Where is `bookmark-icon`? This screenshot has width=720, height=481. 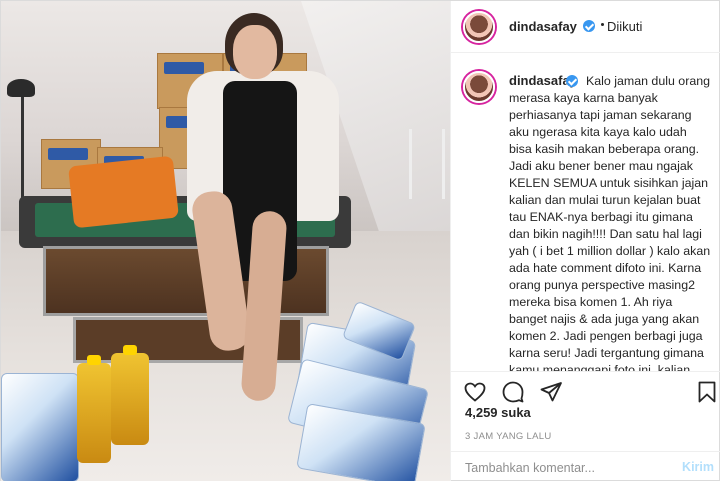 bookmark-icon is located at coordinates (707, 392).